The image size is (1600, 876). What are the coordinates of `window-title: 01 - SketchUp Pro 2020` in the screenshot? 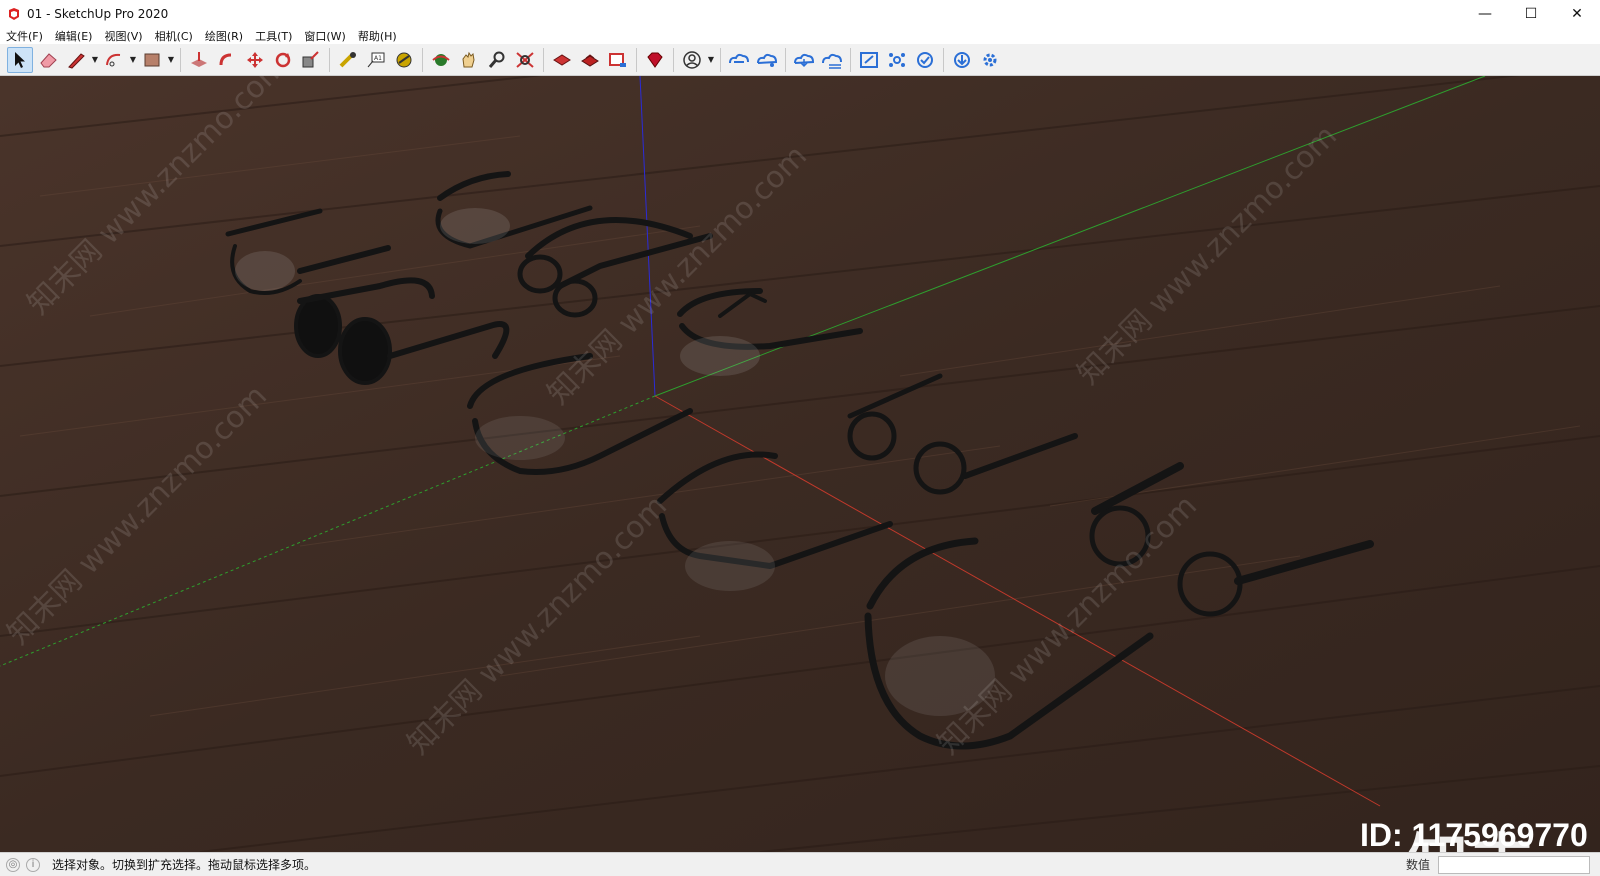 It's located at (98, 14).